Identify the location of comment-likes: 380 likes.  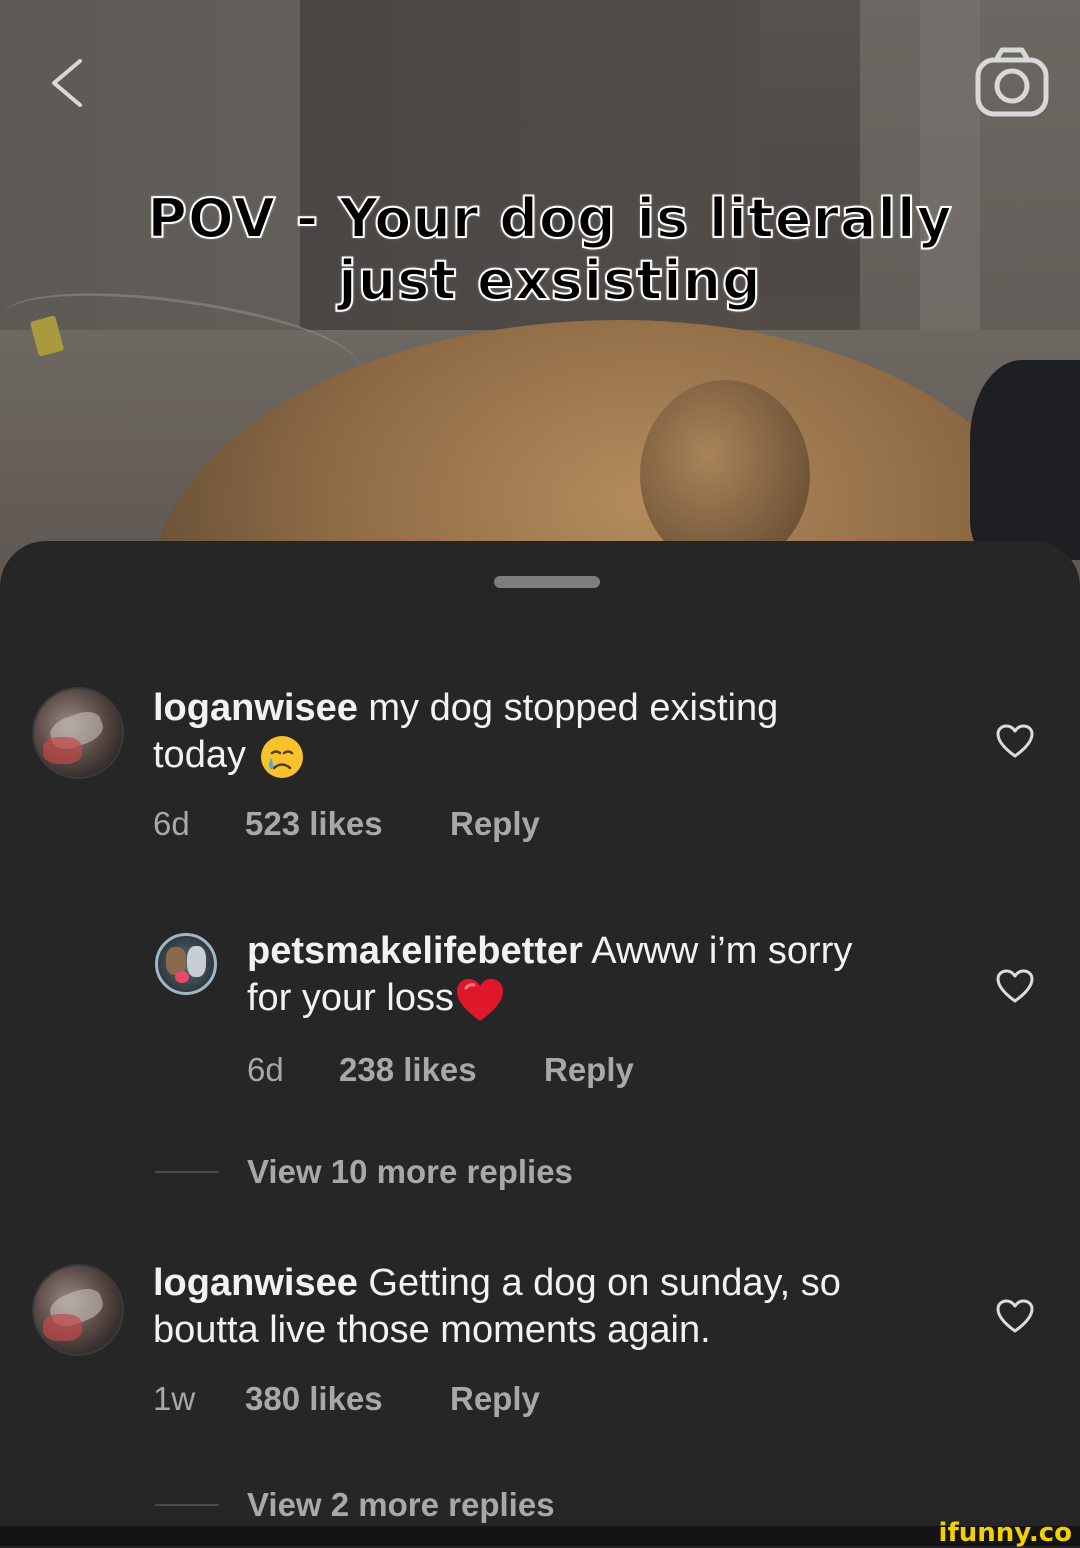
(347, 1399).